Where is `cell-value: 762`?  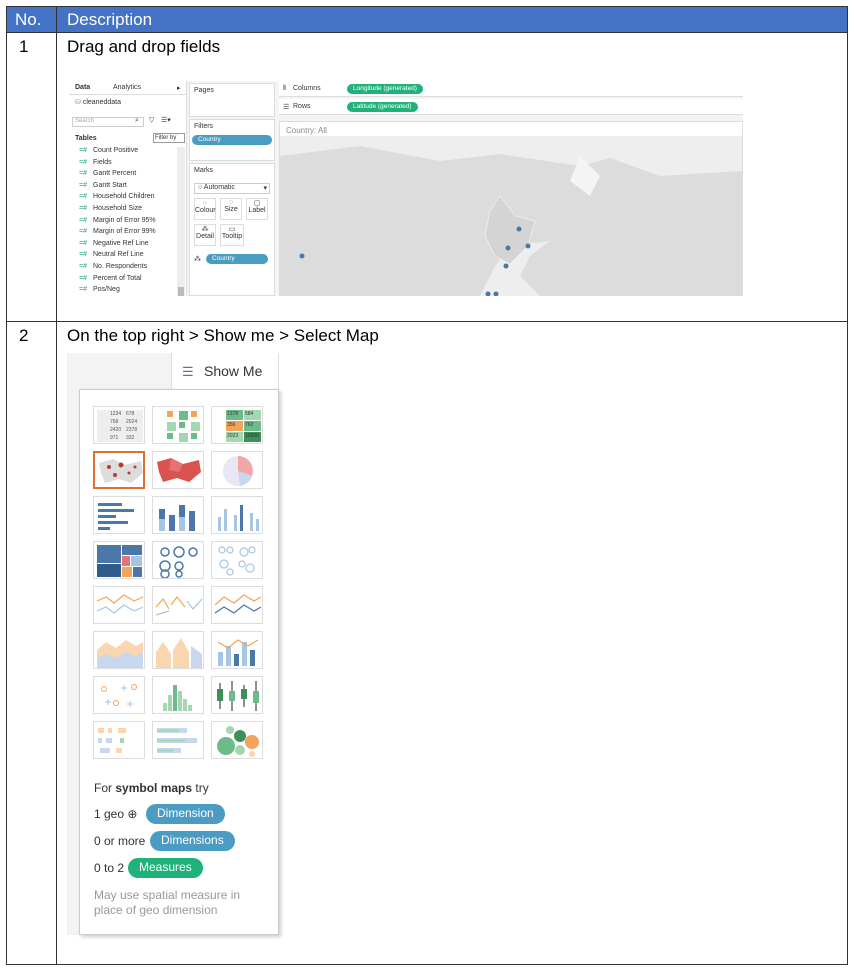
cell-value: 762 is located at coordinates (252, 426).